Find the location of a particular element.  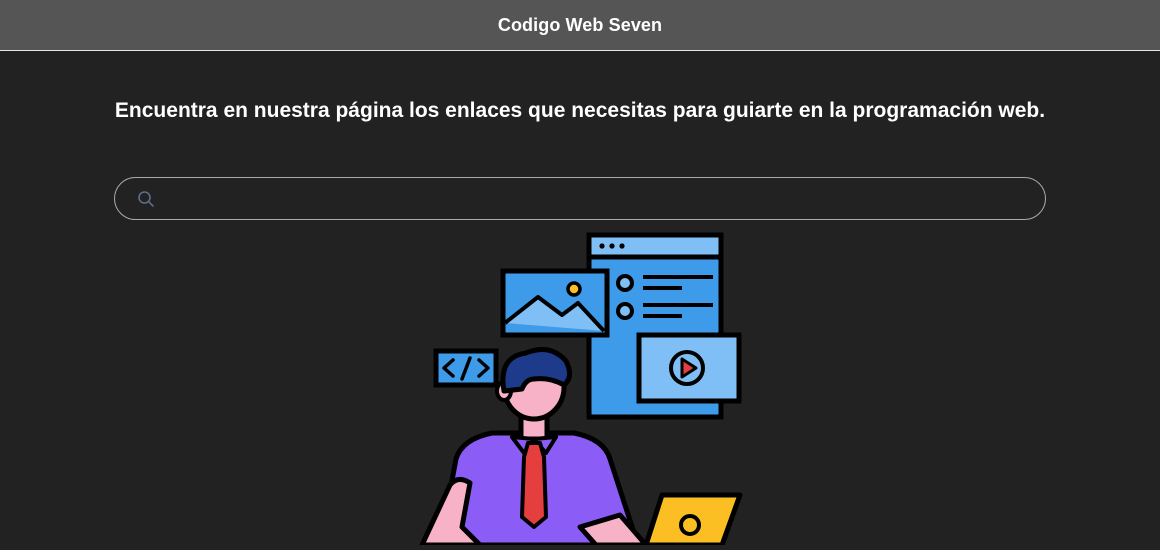

image-icon is located at coordinates (555, 303).